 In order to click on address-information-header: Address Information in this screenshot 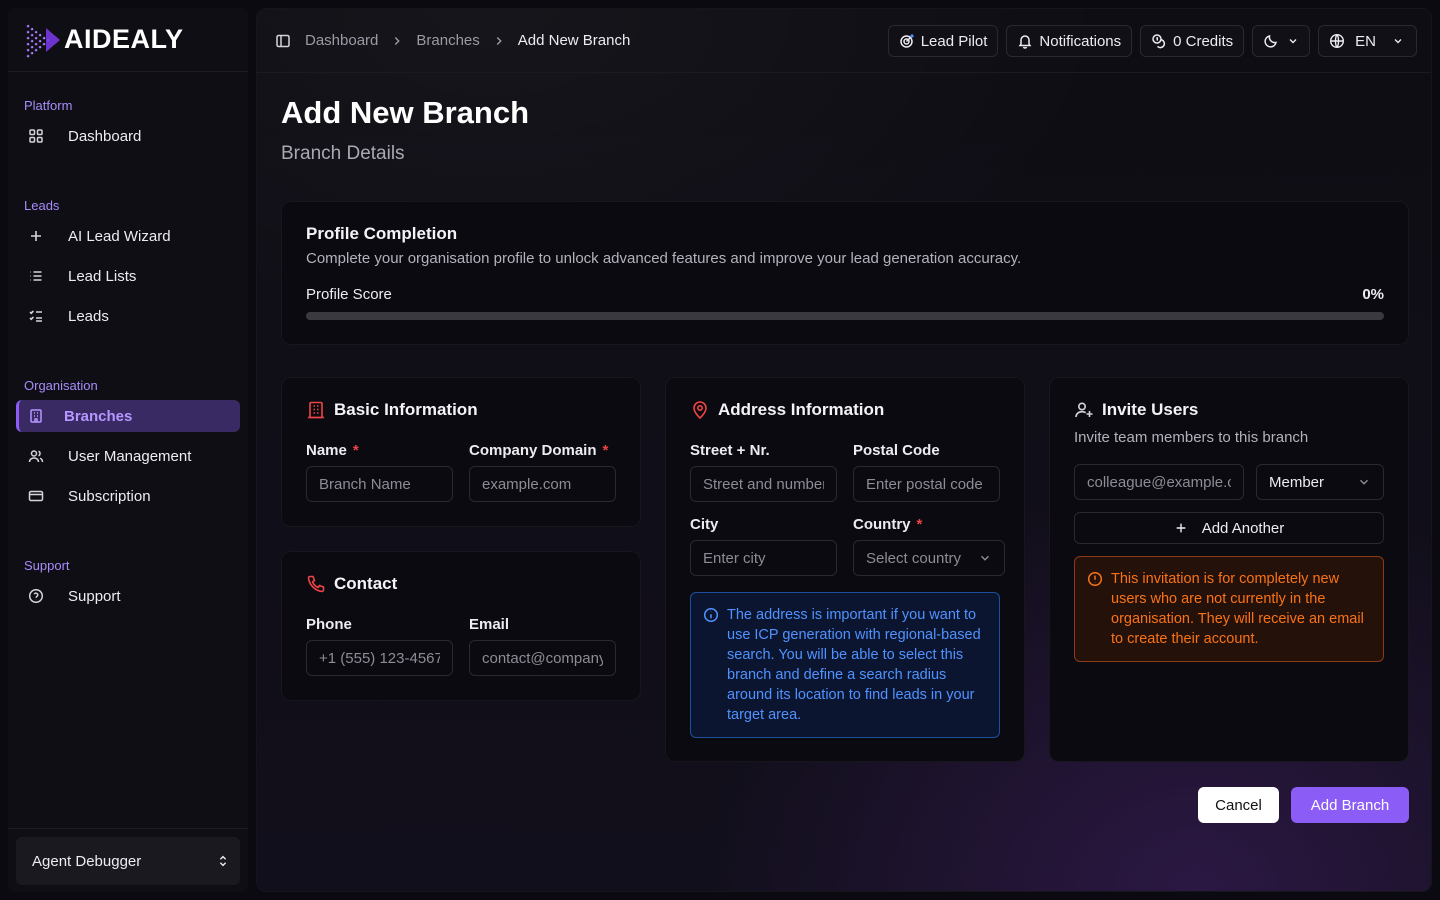, I will do `click(787, 410)`.